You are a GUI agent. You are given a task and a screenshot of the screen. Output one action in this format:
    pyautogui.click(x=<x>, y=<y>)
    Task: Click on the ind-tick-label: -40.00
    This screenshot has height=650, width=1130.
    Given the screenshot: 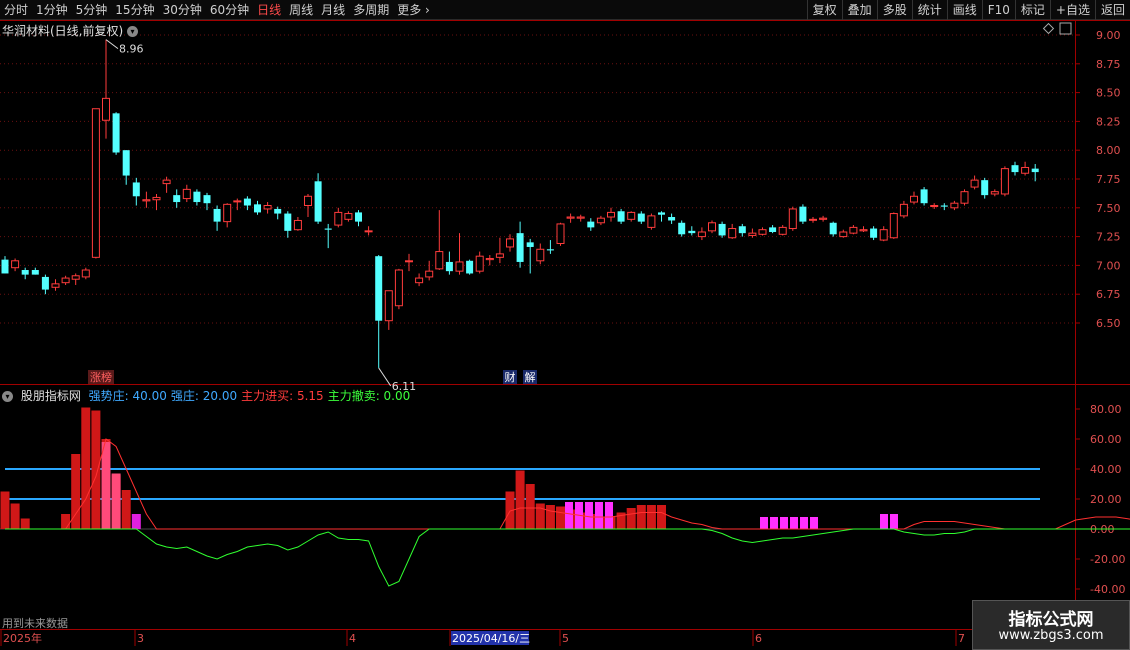 What is the action you would take?
    pyautogui.click(x=1107, y=589)
    